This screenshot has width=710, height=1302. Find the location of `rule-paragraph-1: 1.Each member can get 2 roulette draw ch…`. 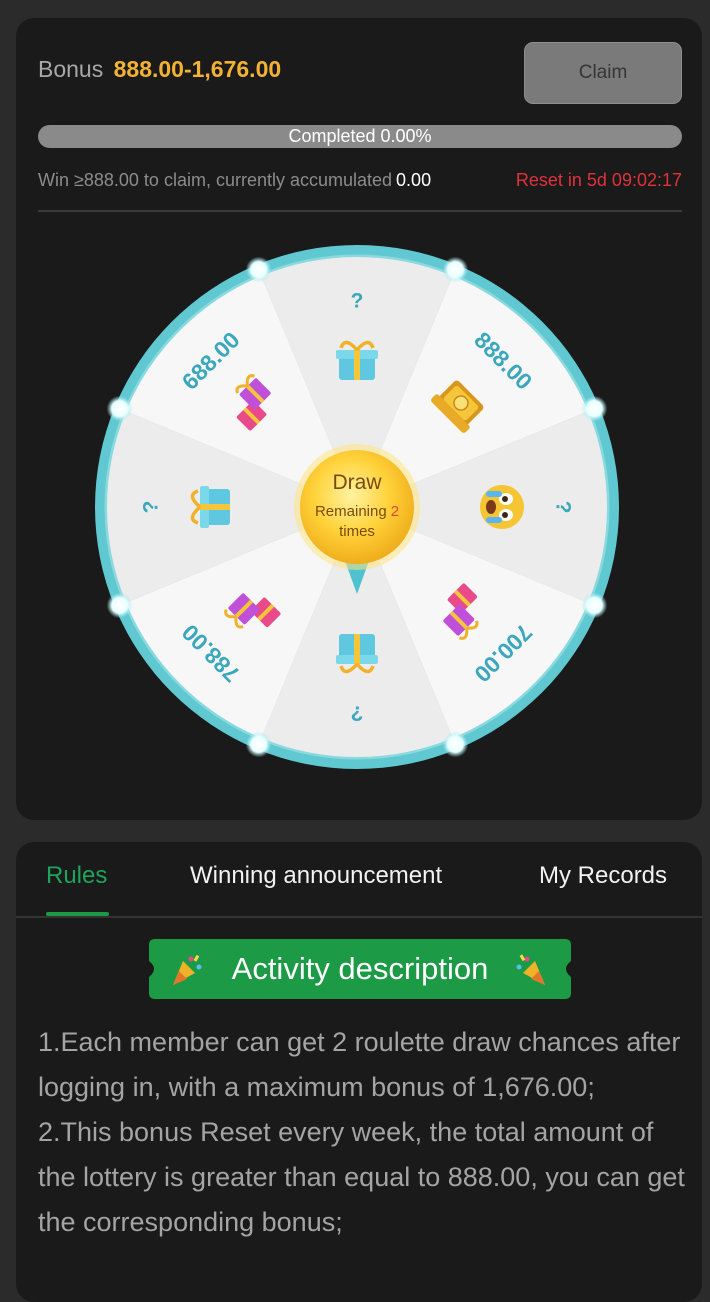

rule-paragraph-1: 1.Each member can get 2 roulette draw ch… is located at coordinates (359, 1064).